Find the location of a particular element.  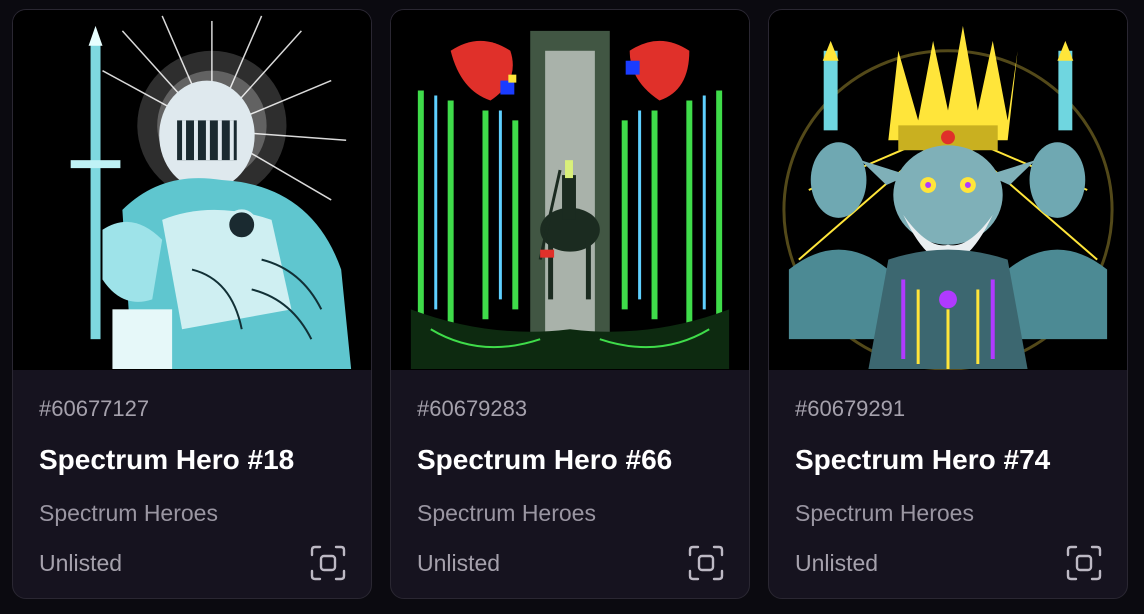

token-id: #60679283 is located at coordinates (472, 408).